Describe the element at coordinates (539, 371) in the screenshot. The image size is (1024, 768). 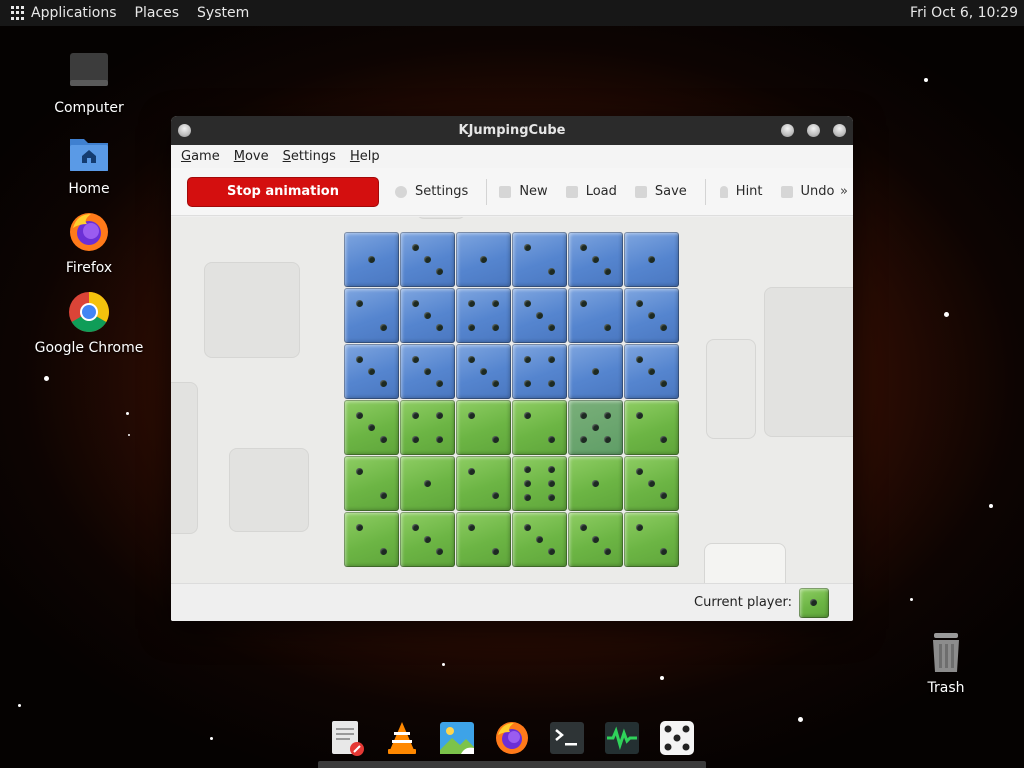
I see `cube-r2-c3` at that location.